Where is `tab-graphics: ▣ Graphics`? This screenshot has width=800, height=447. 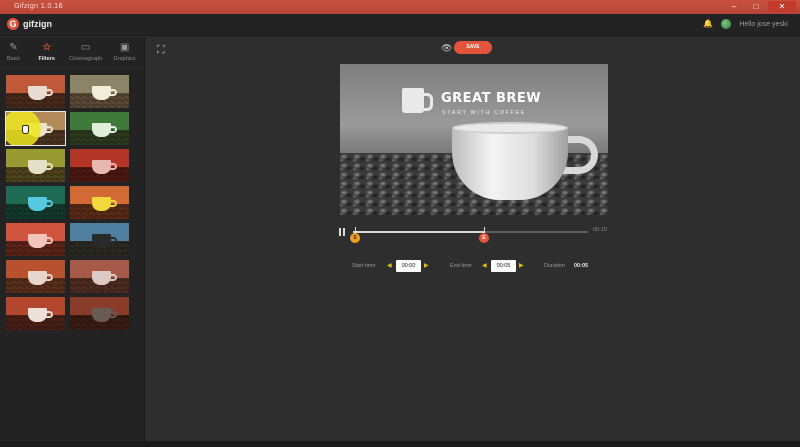 tab-graphics: ▣ Graphics is located at coordinates (124, 52).